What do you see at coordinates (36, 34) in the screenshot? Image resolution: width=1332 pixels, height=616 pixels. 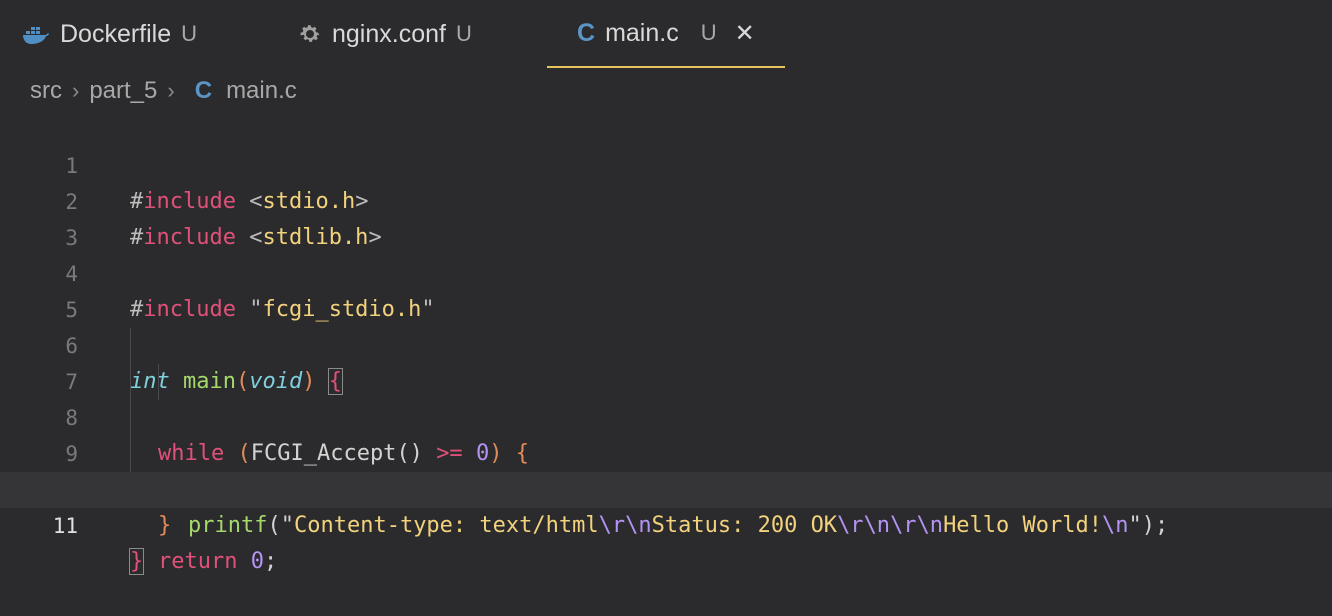 I see `docker-icon` at bounding box center [36, 34].